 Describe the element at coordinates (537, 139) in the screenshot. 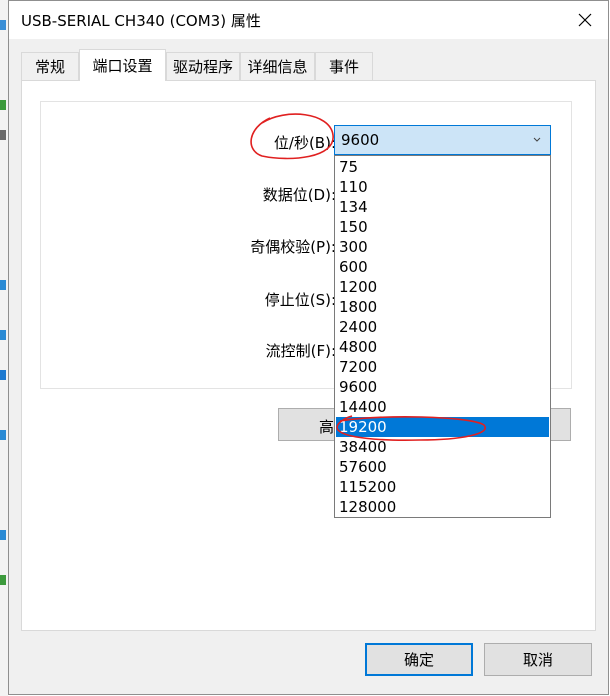

I see `chevron-down-icon` at that location.